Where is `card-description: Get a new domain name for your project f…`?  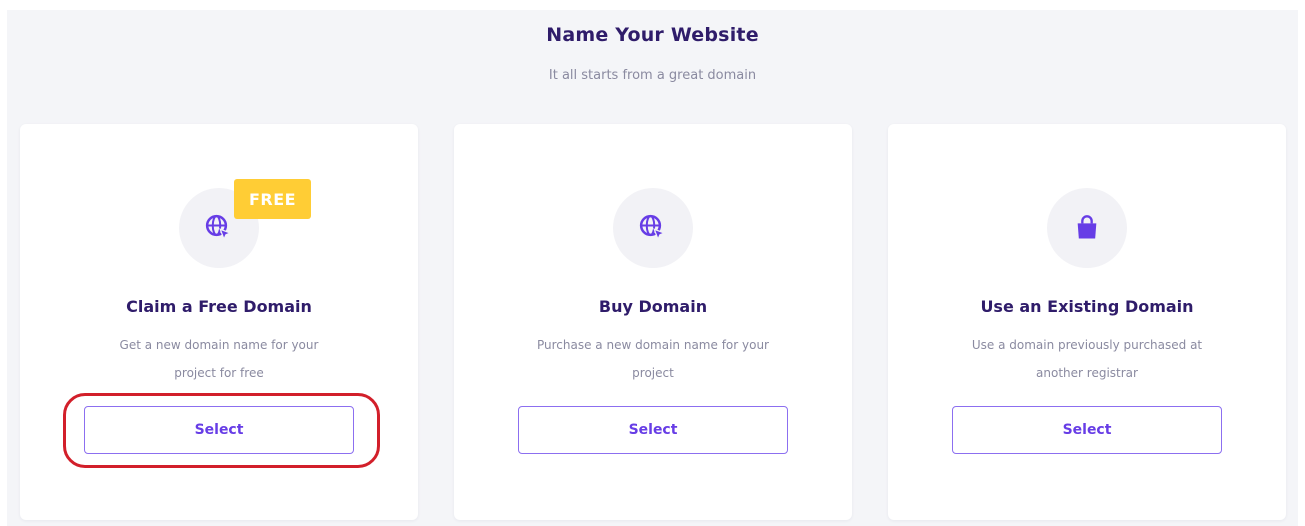
card-description: Get a new domain name for your project f… is located at coordinates (219, 359).